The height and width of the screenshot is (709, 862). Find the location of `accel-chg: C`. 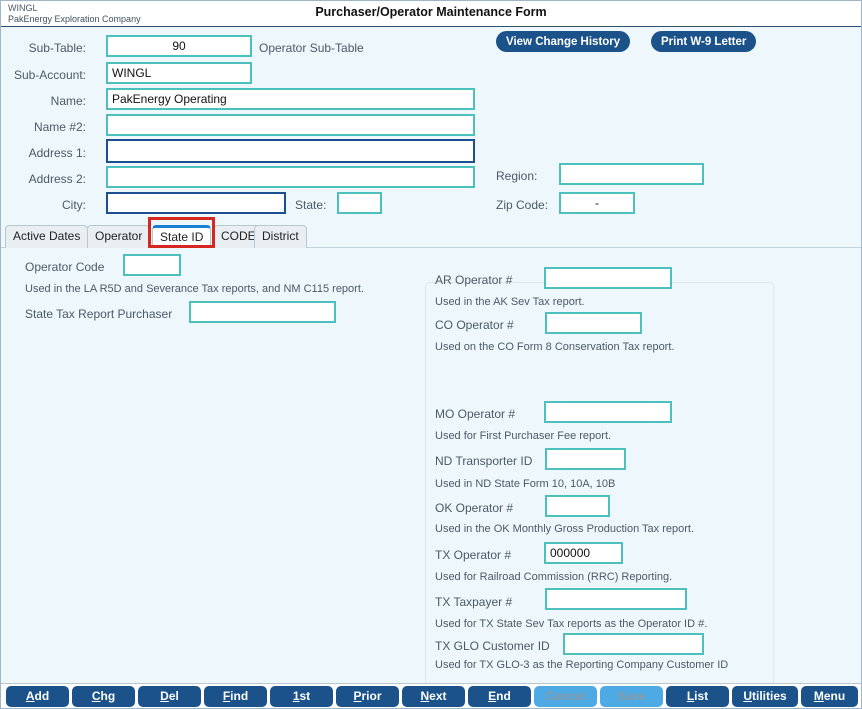

accel-chg: C is located at coordinates (96, 696).